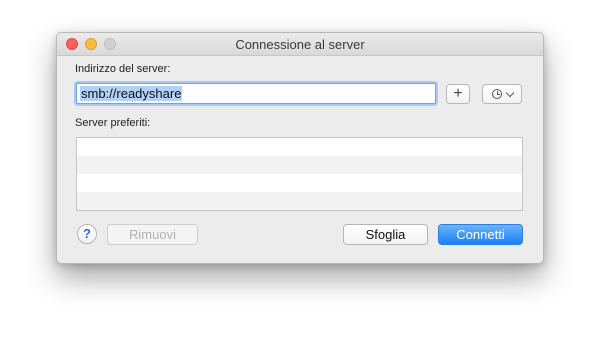 The image size is (598, 343). Describe the element at coordinates (152, 234) in the screenshot. I see `remove-button: Rimuovi` at that location.